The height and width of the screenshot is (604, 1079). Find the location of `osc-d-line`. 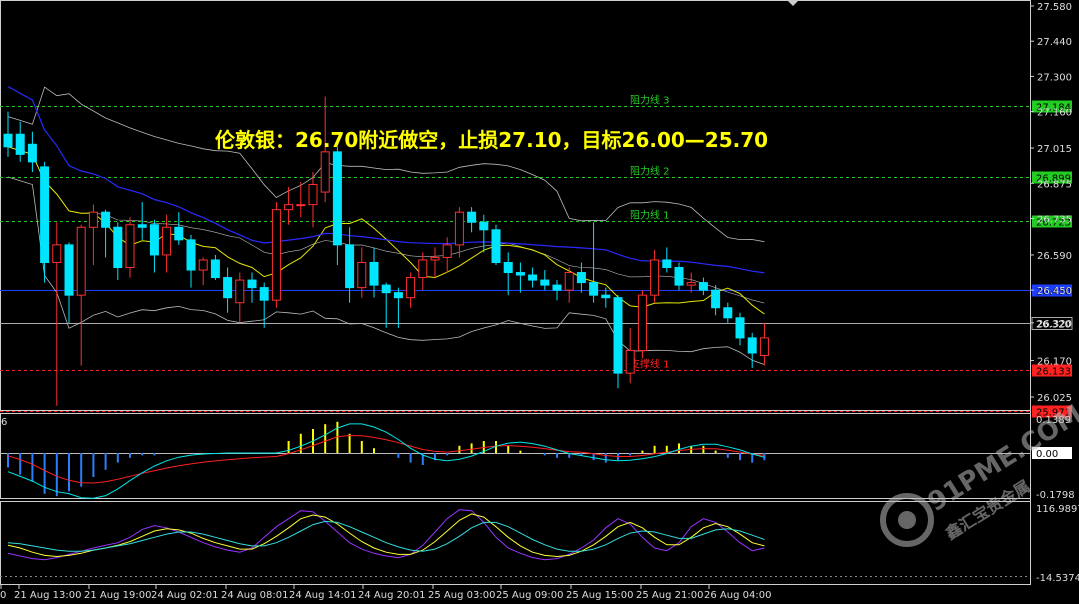

osc-d-line is located at coordinates (386, 535).